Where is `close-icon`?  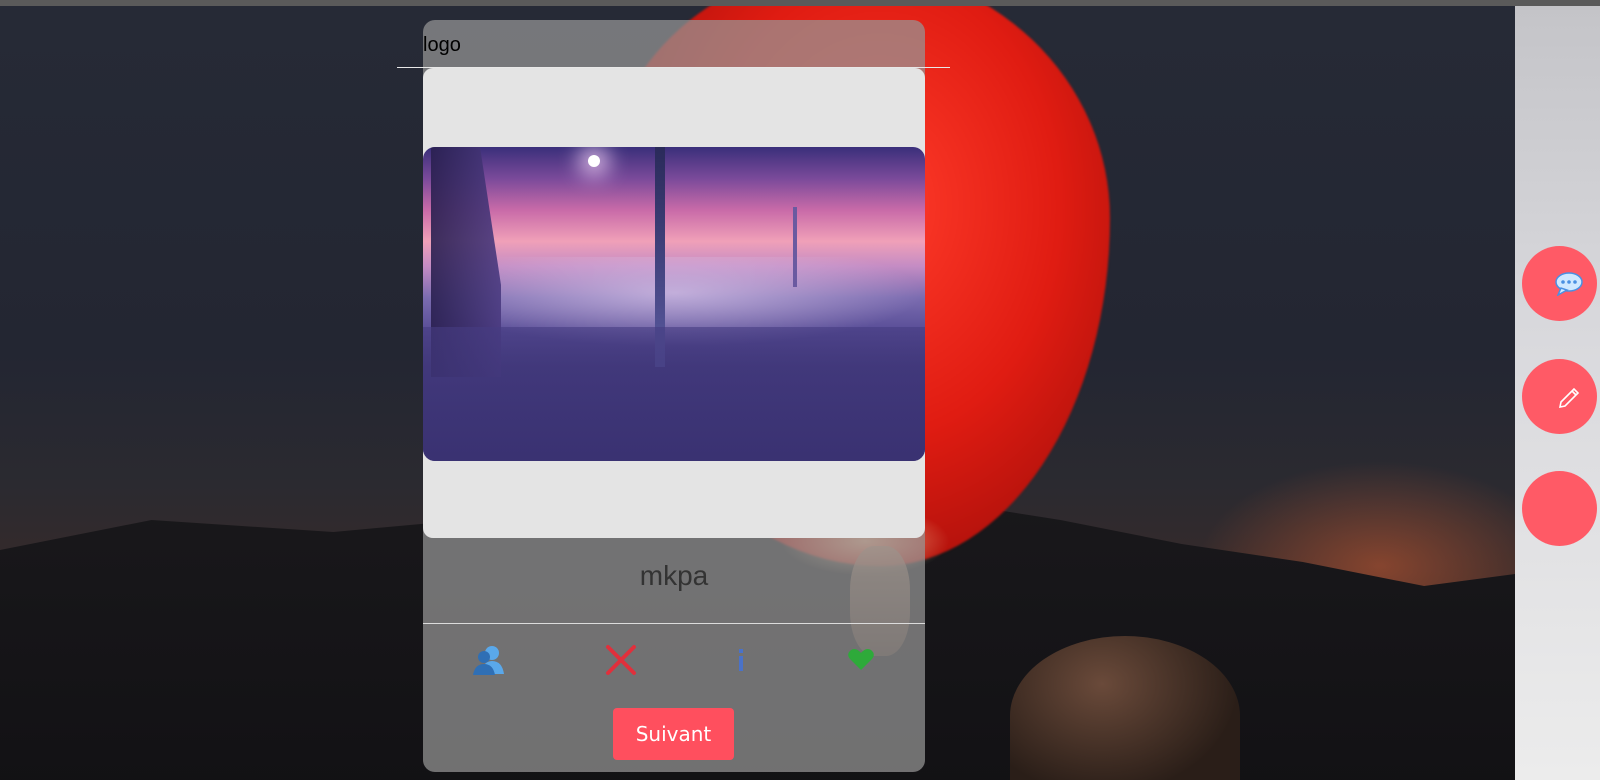
close-icon is located at coordinates (621, 660).